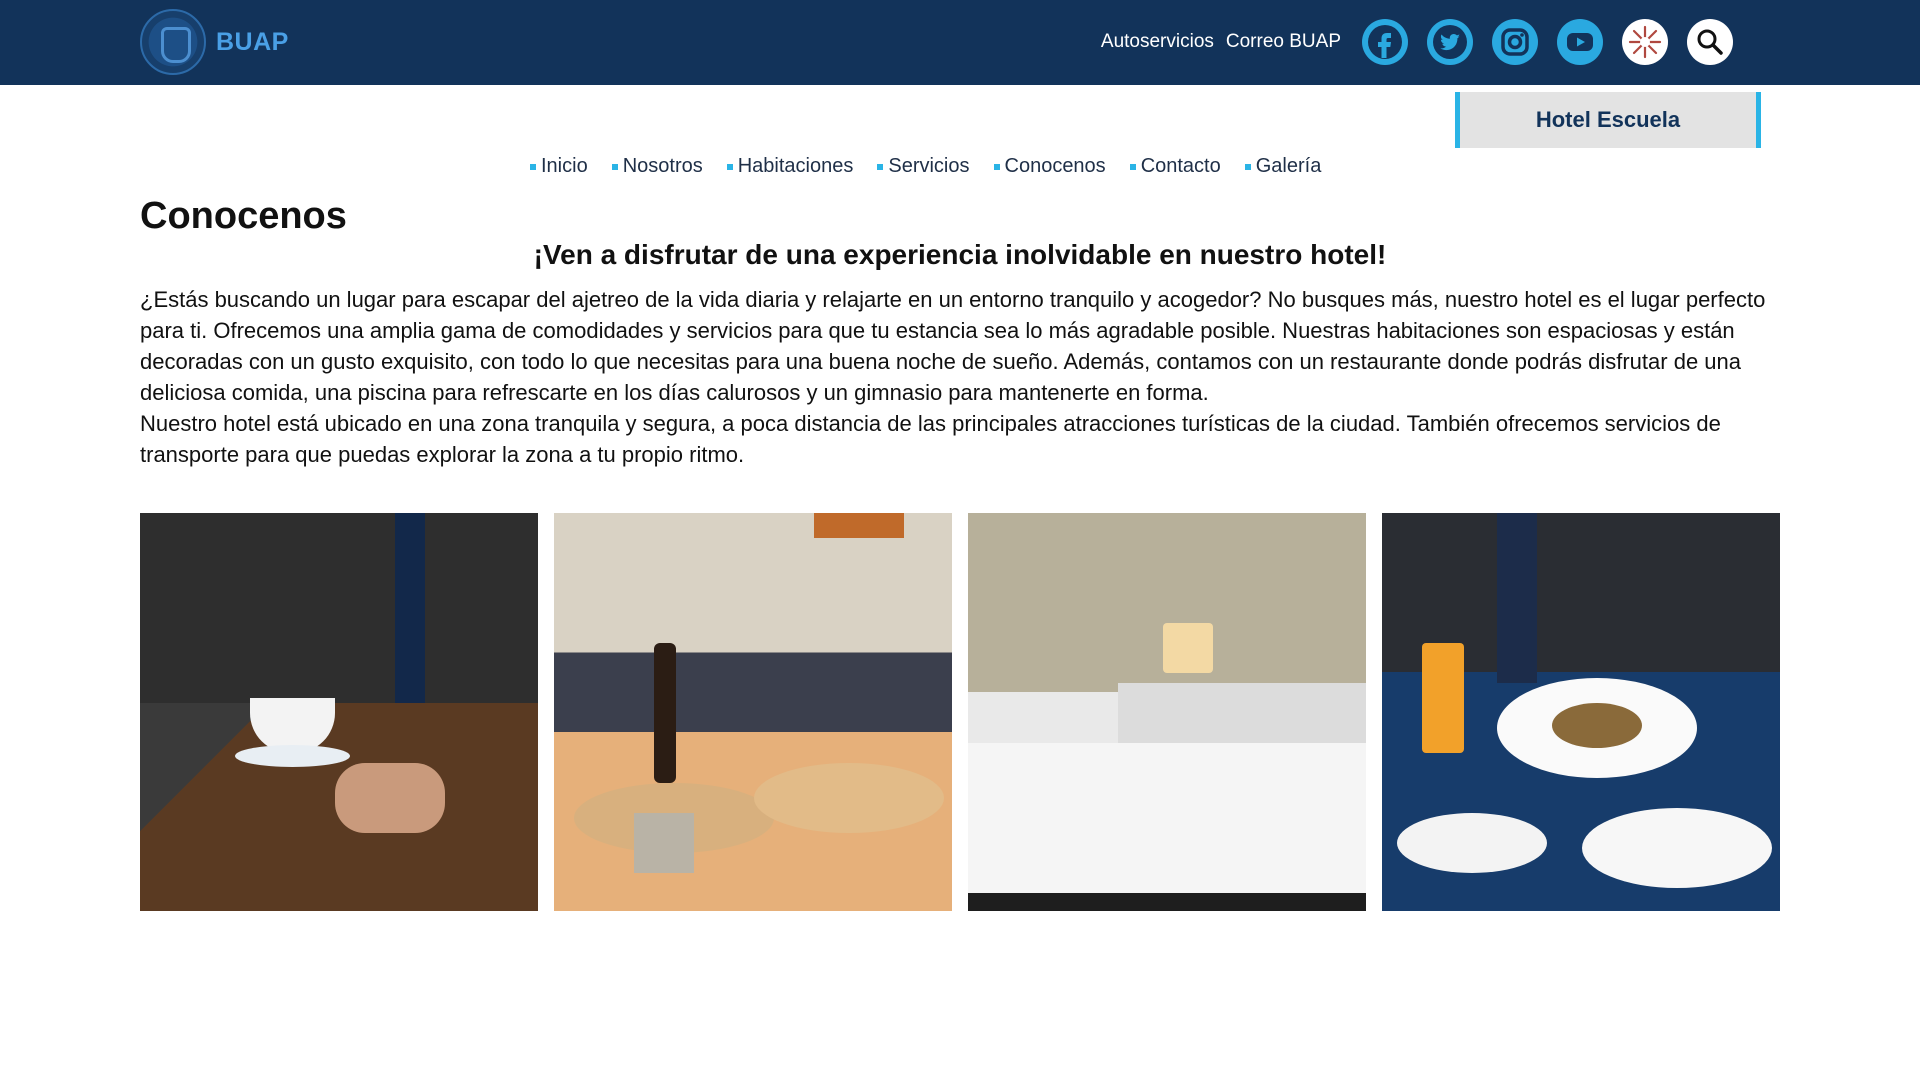 This screenshot has width=1920, height=1080. What do you see at coordinates (1055, 166) in the screenshot?
I see `nav-label: Conocenos` at bounding box center [1055, 166].